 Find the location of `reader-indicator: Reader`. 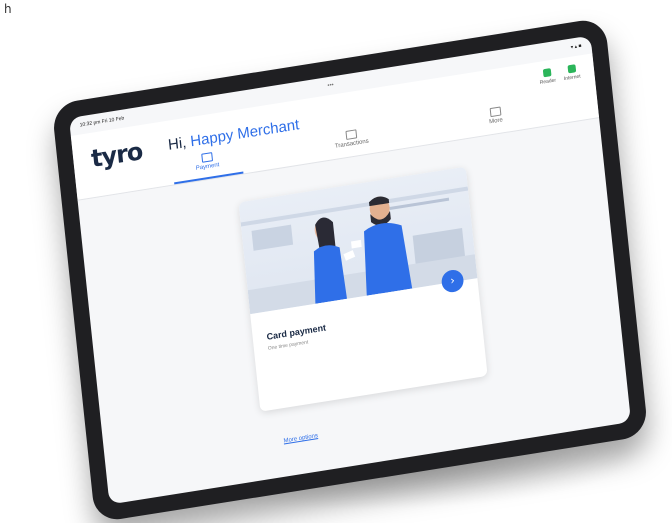

reader-indicator: Reader is located at coordinates (547, 76).